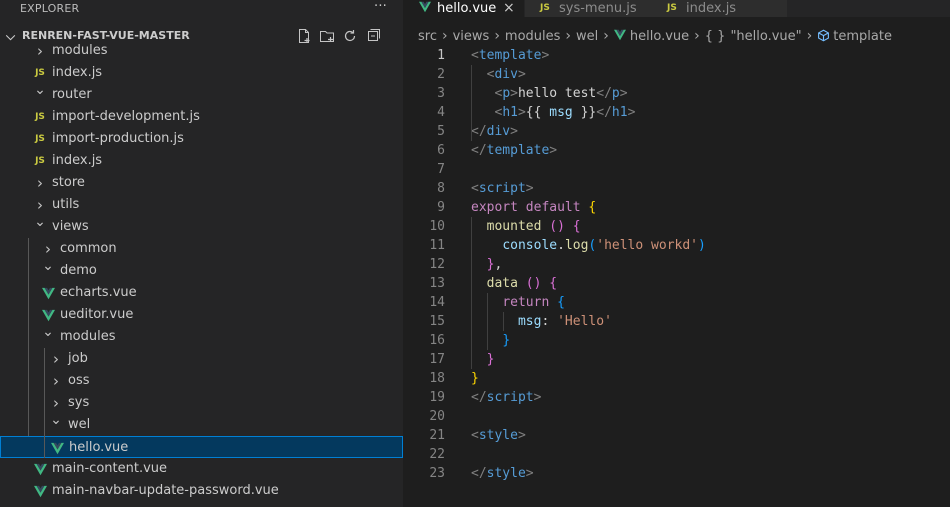  I want to click on more-actions-icon: ···, so click(380, 7).